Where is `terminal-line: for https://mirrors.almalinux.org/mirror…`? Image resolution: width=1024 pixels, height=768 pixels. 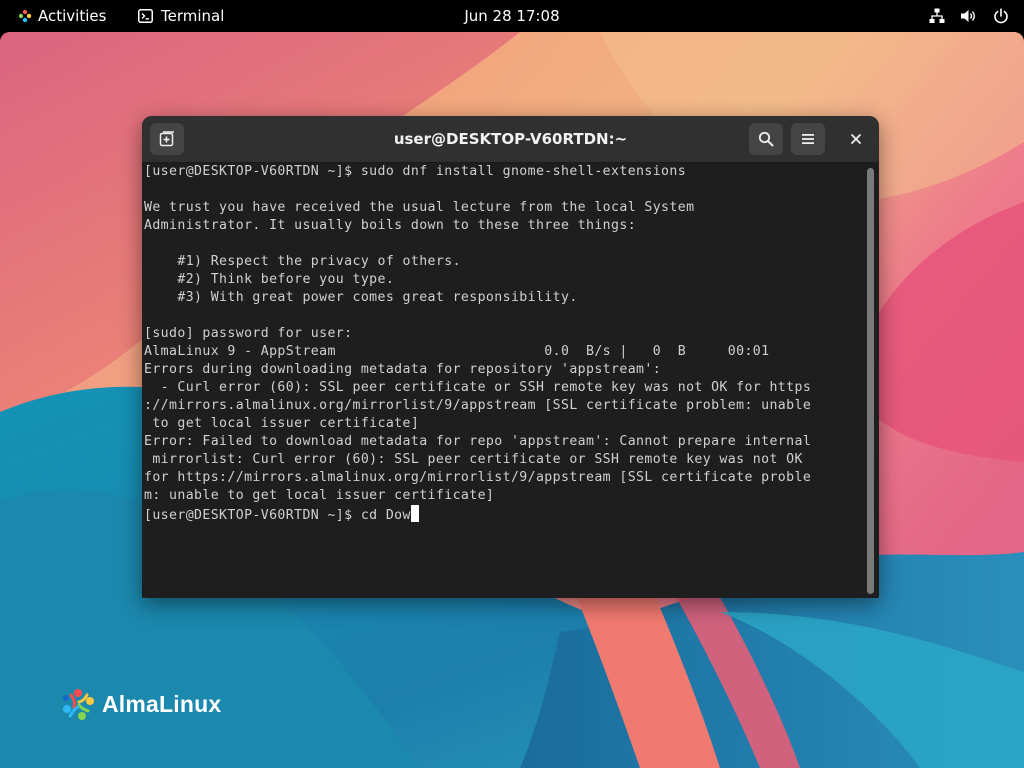 terminal-line: for https://mirrors.almalinux.org/mirror… is located at coordinates (478, 477).